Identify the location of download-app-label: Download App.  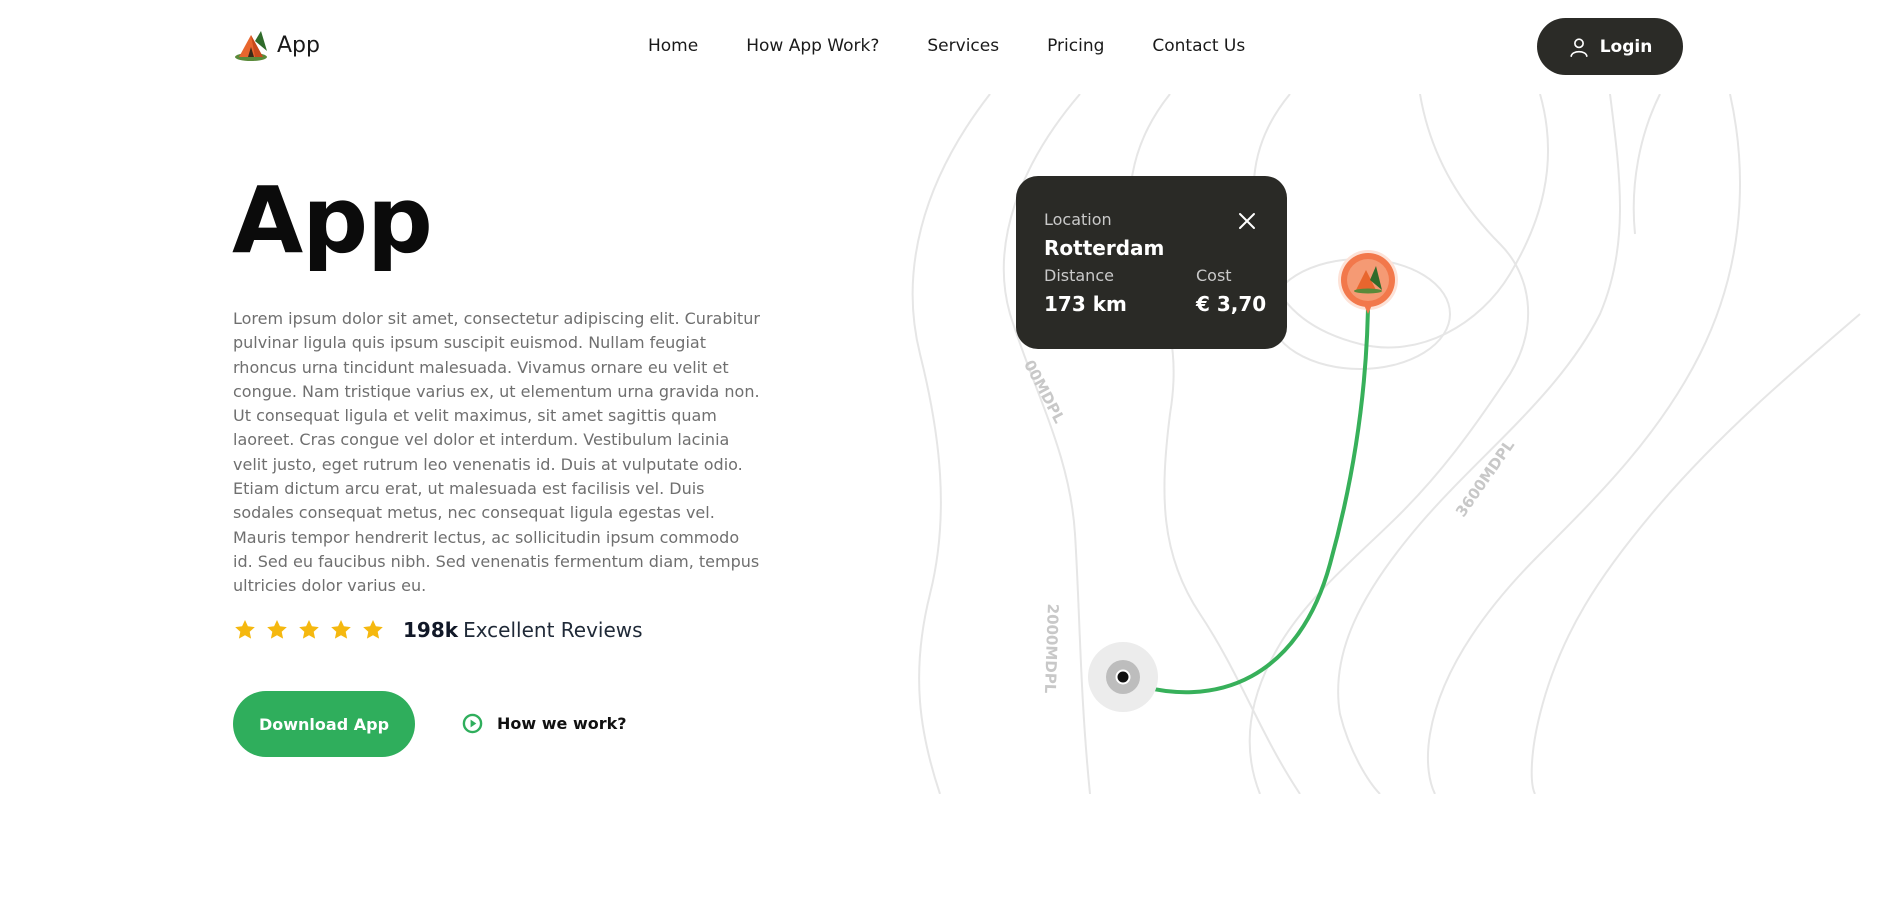
(324, 724).